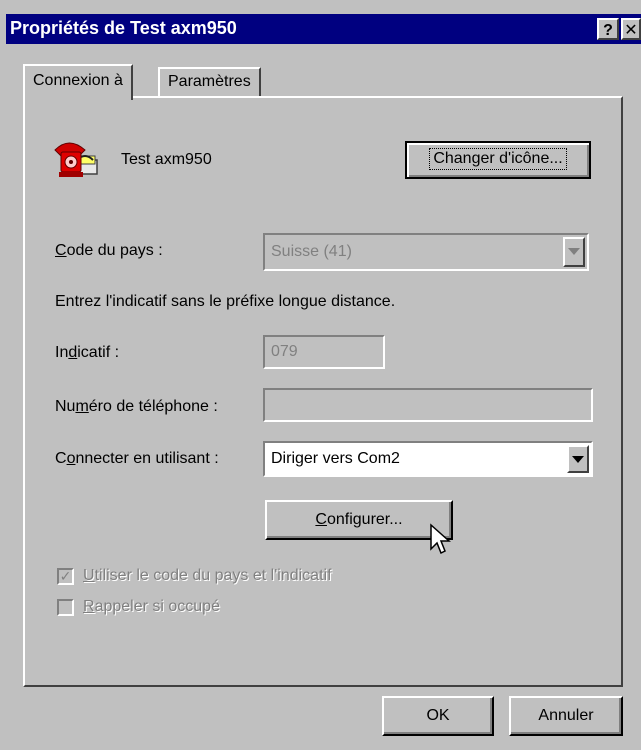  I want to click on cancel-button-label: Annuler, so click(566, 715).